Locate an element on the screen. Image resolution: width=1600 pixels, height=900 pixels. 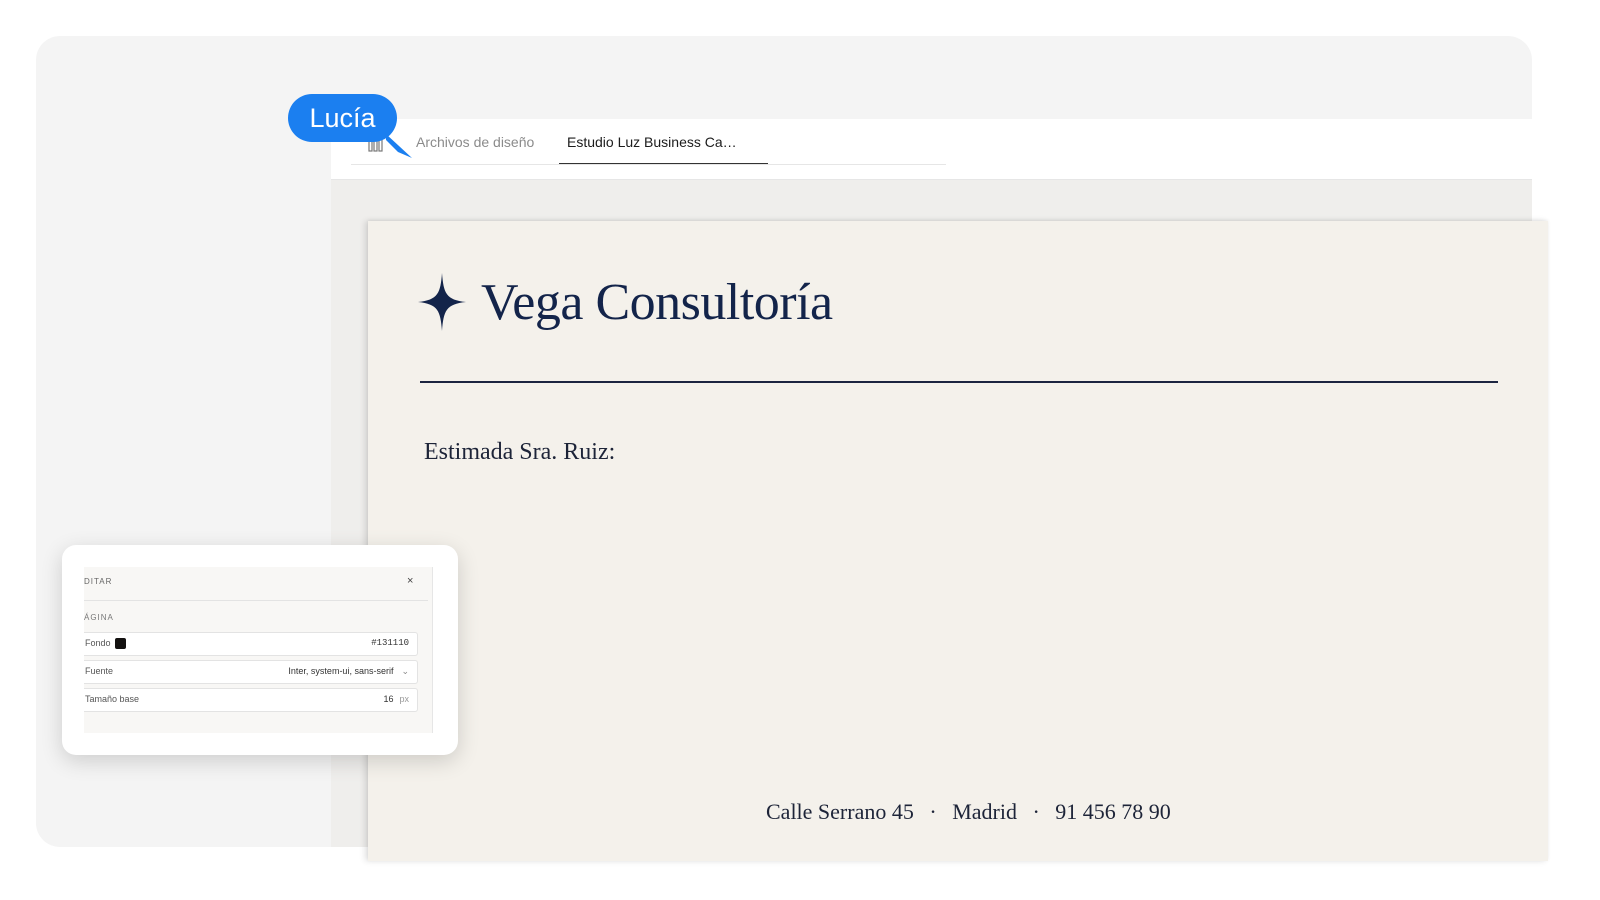
footer-address: Calle Serrano 45 is located at coordinates (840, 811).